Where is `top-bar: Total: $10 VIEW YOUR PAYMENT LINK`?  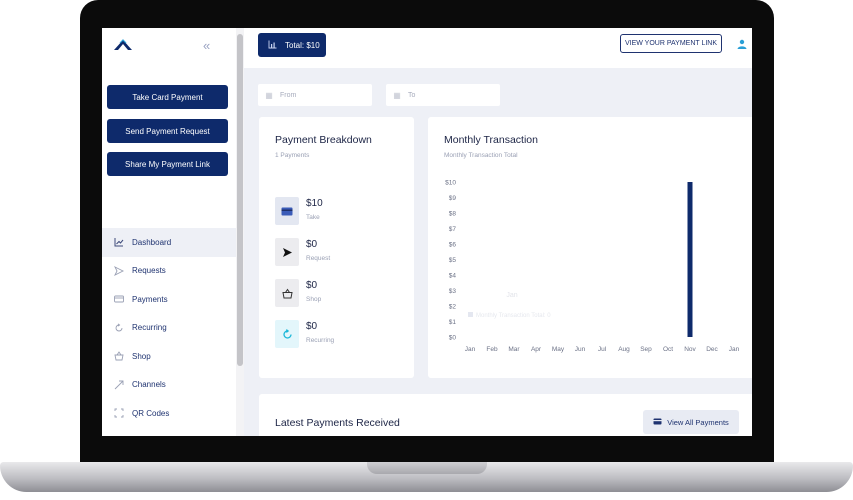
top-bar: Total: $10 VIEW YOUR PAYMENT LINK is located at coordinates (498, 48).